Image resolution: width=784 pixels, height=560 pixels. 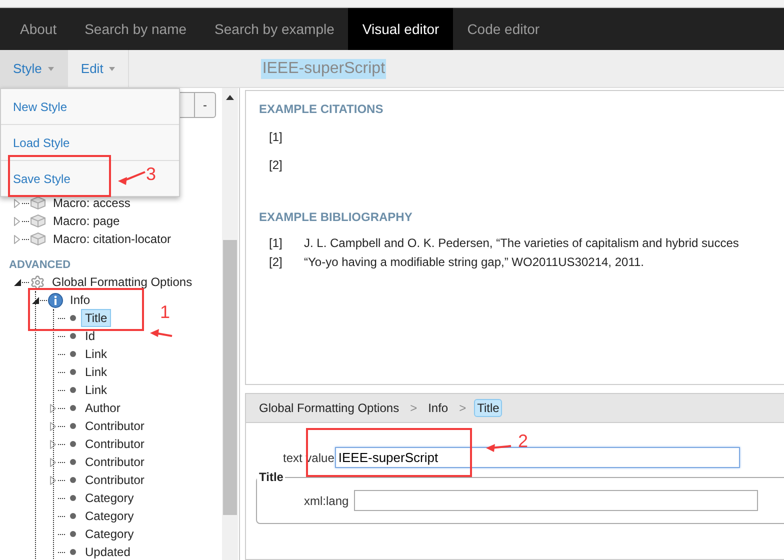 I want to click on menu-button: Edit, so click(x=99, y=68).